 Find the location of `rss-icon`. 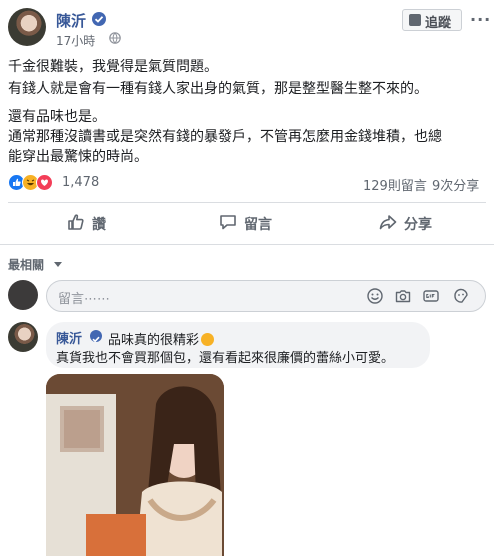

rss-icon is located at coordinates (415, 20).